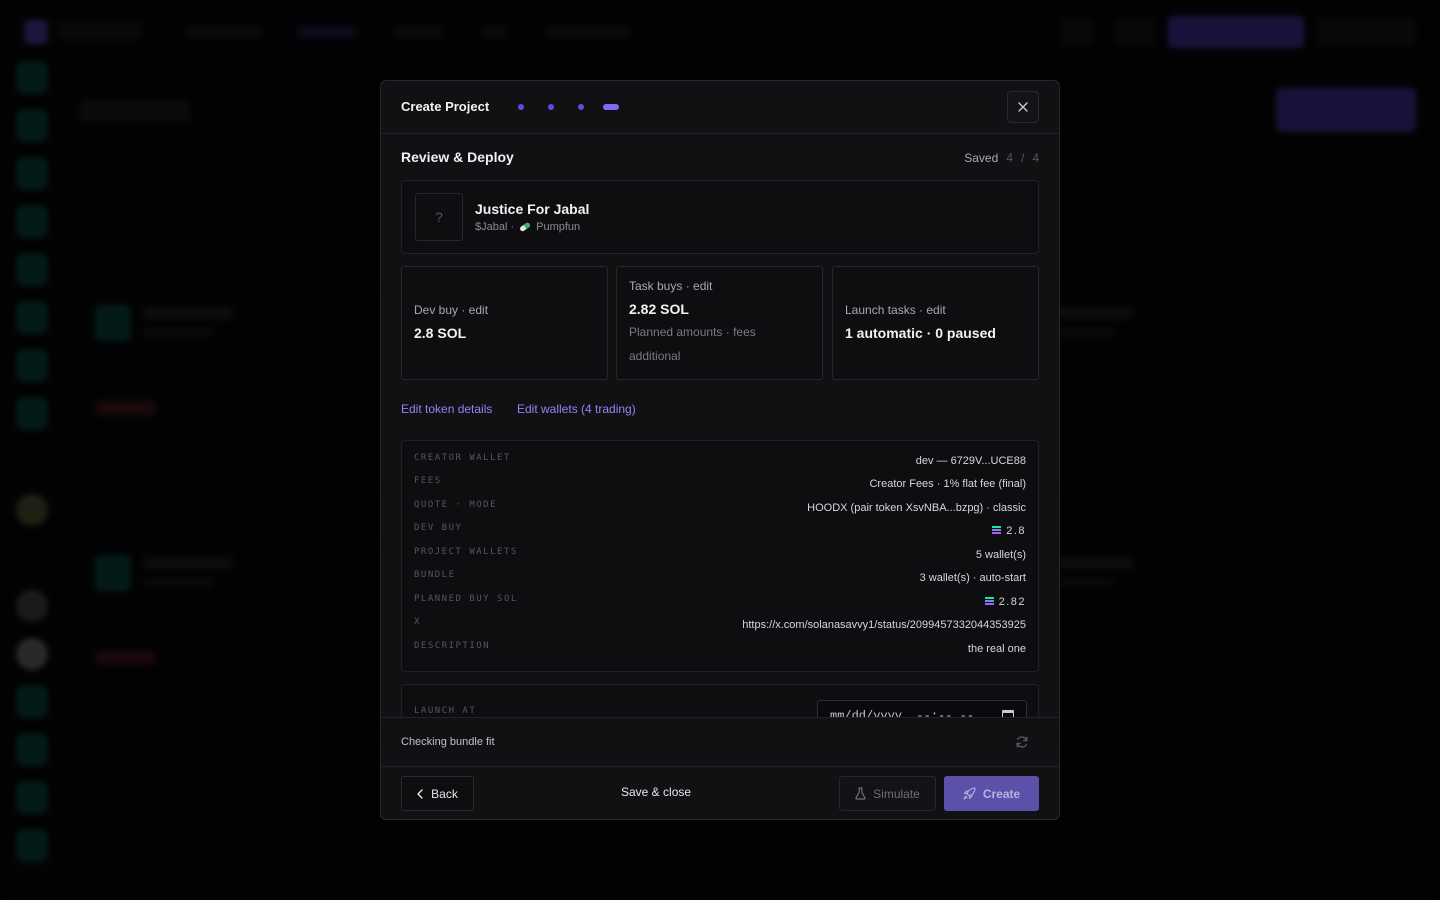 This screenshot has width=1440, height=900. Describe the element at coordinates (532, 209) in the screenshot. I see `token-name: Justice For Jabal` at that location.